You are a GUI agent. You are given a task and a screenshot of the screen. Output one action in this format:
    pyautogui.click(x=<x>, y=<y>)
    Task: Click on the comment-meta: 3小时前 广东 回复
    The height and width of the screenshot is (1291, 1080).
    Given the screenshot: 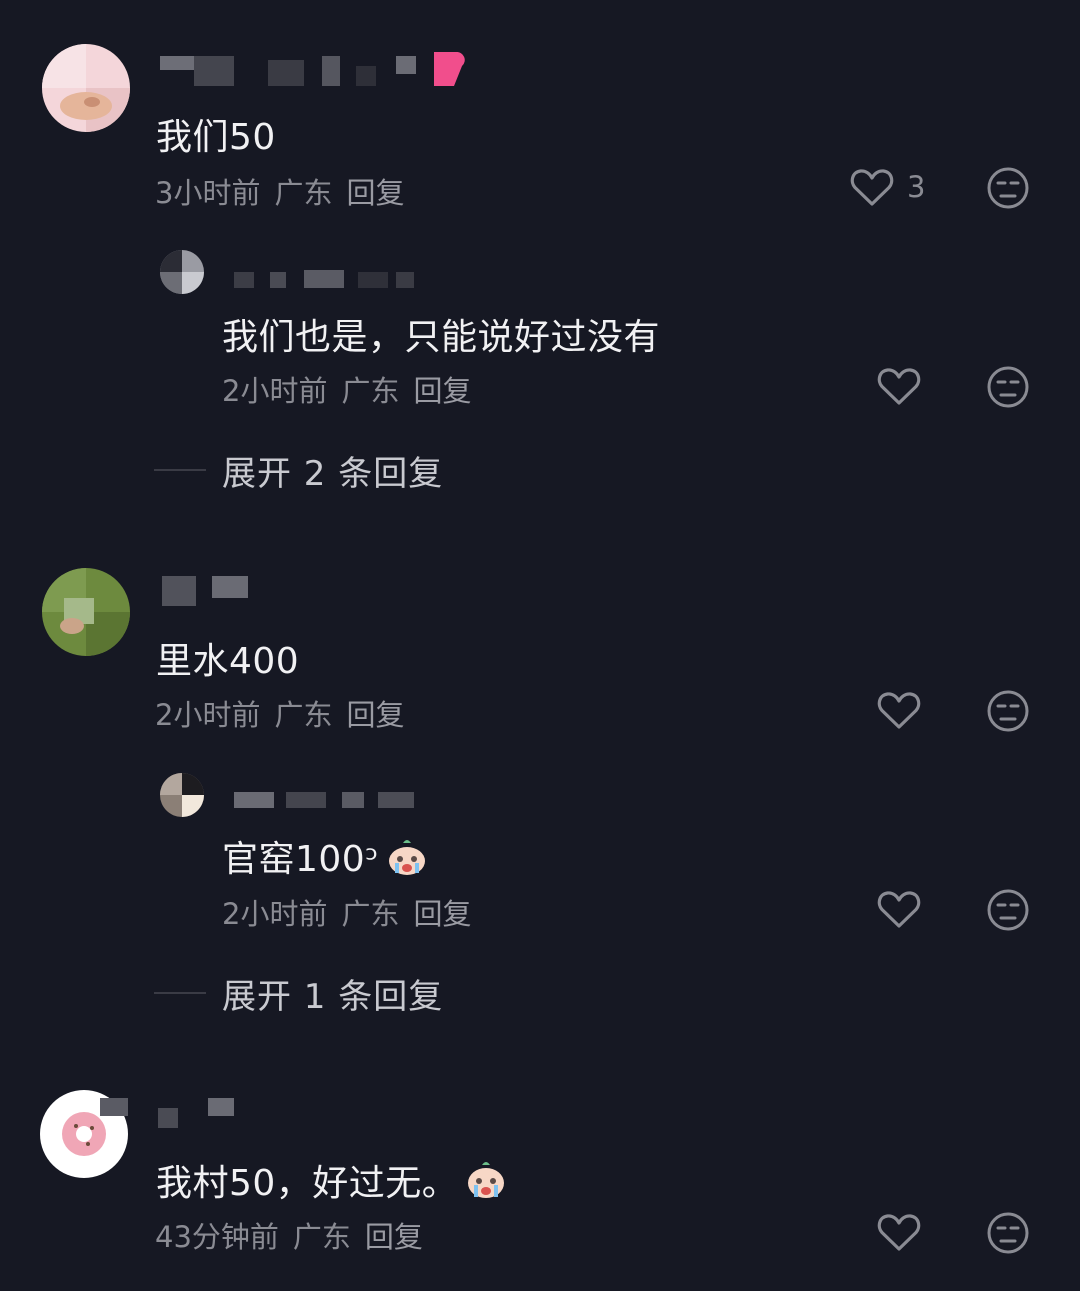 What is the action you would take?
    pyautogui.click(x=286, y=191)
    